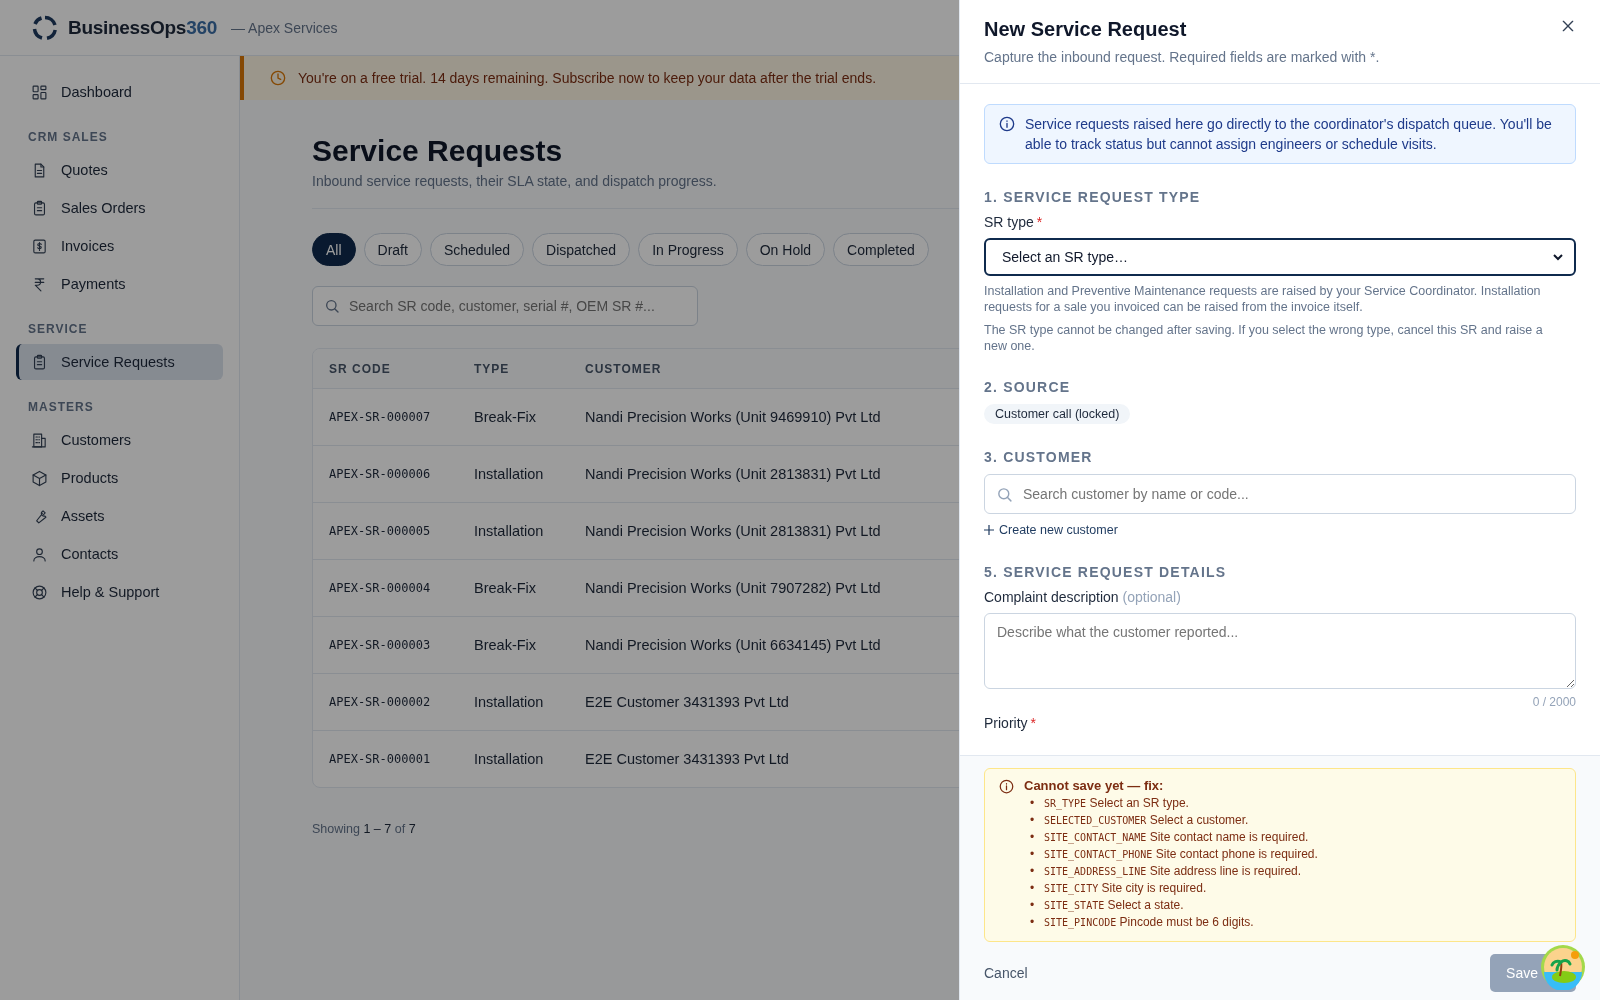 The image size is (1600, 1000). I want to click on sidebar-item: Service Requests, so click(119, 362).